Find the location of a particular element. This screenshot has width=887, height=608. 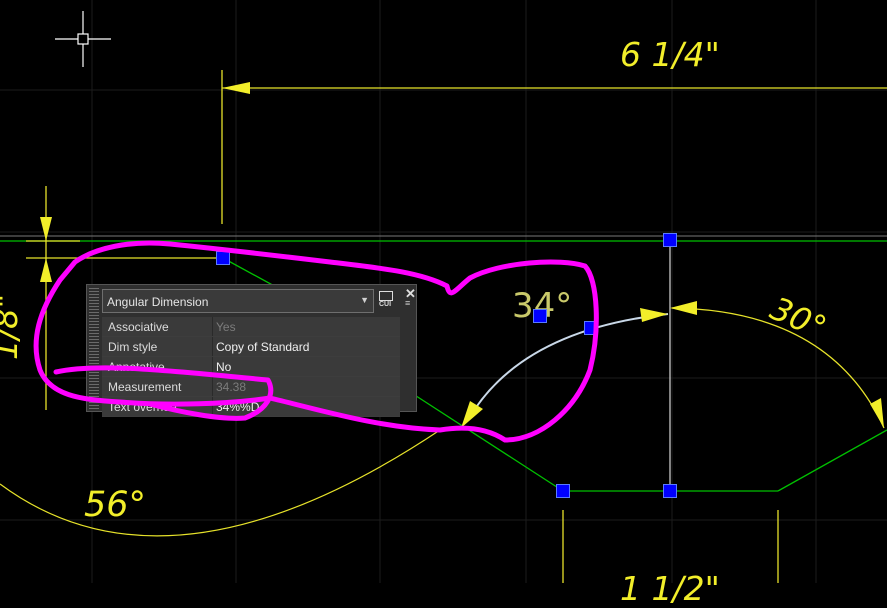

chevron-down-icon: ▼ is located at coordinates (364, 300).